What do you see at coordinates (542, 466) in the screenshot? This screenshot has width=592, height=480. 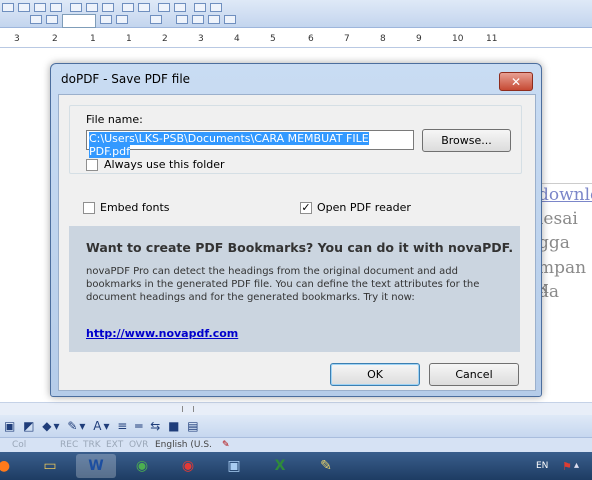 I see `tray-language: EN` at bounding box center [542, 466].